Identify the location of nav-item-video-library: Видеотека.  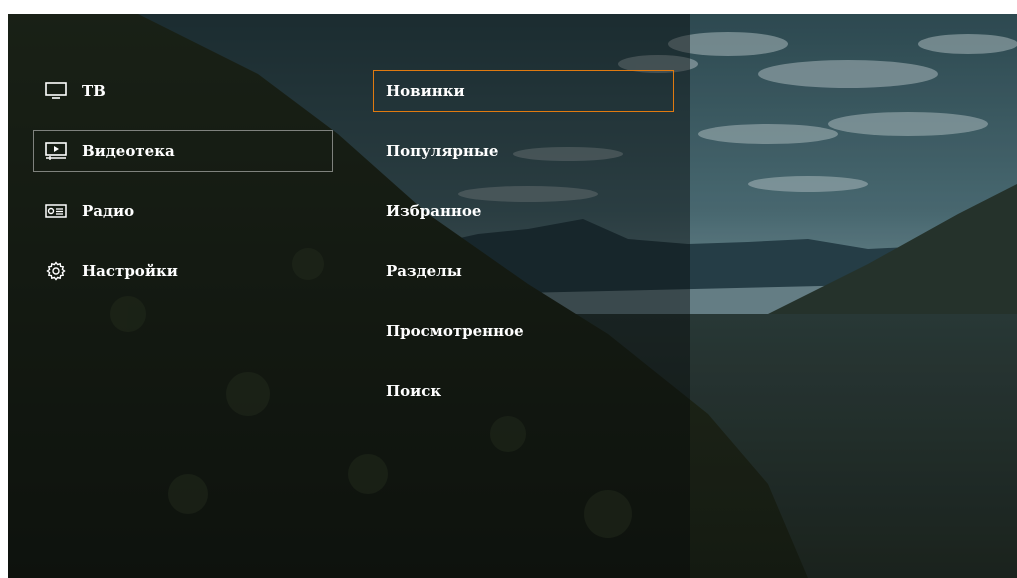
(183, 151).